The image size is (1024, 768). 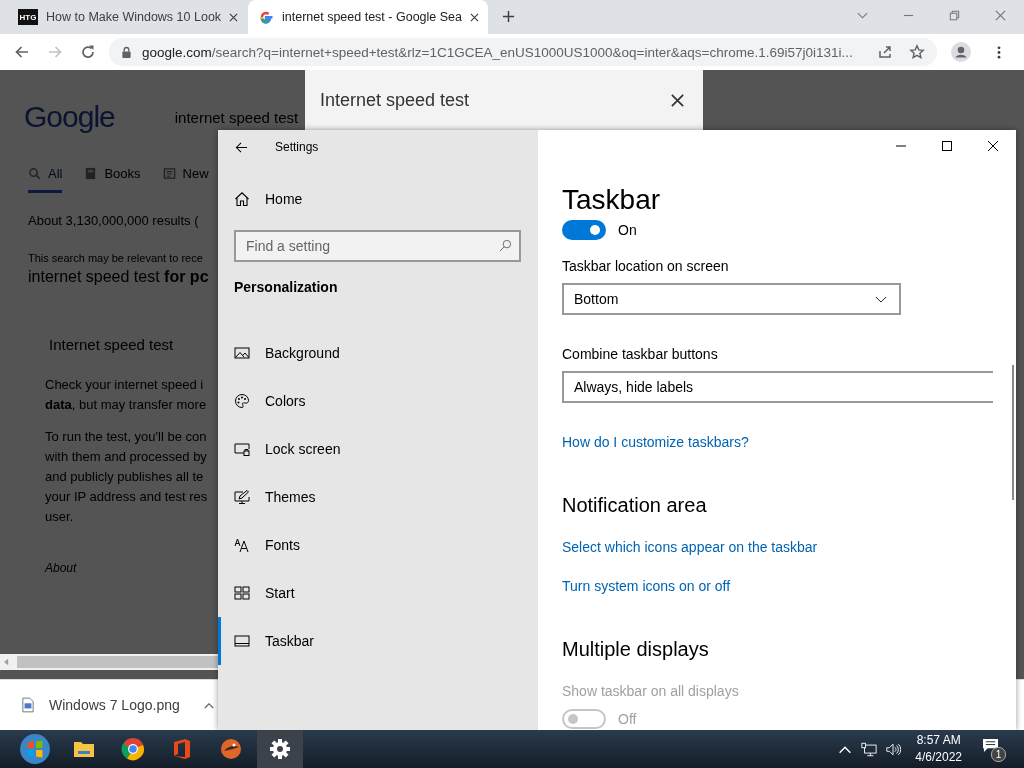 What do you see at coordinates (731, 299) in the screenshot?
I see `dropdown: Bottom` at bounding box center [731, 299].